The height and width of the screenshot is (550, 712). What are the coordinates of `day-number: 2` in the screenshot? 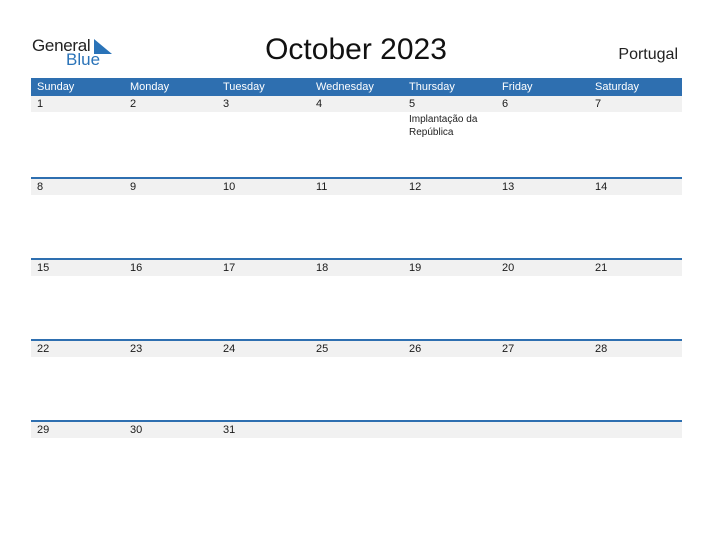 It's located at (133, 104).